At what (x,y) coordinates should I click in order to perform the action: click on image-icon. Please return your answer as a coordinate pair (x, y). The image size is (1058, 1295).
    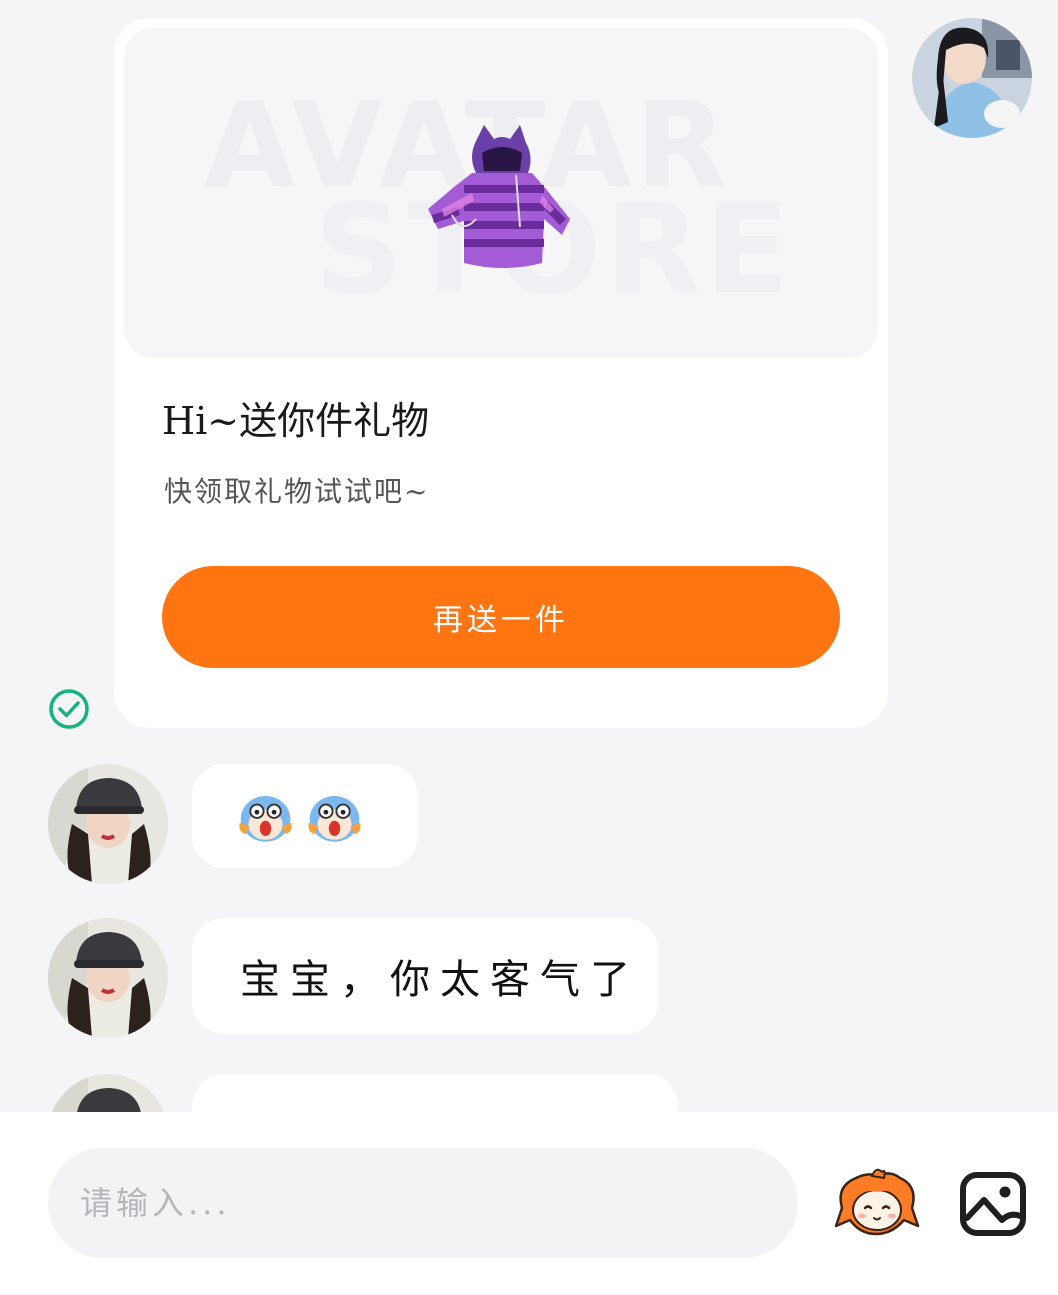
    Looking at the image, I should click on (993, 1204).